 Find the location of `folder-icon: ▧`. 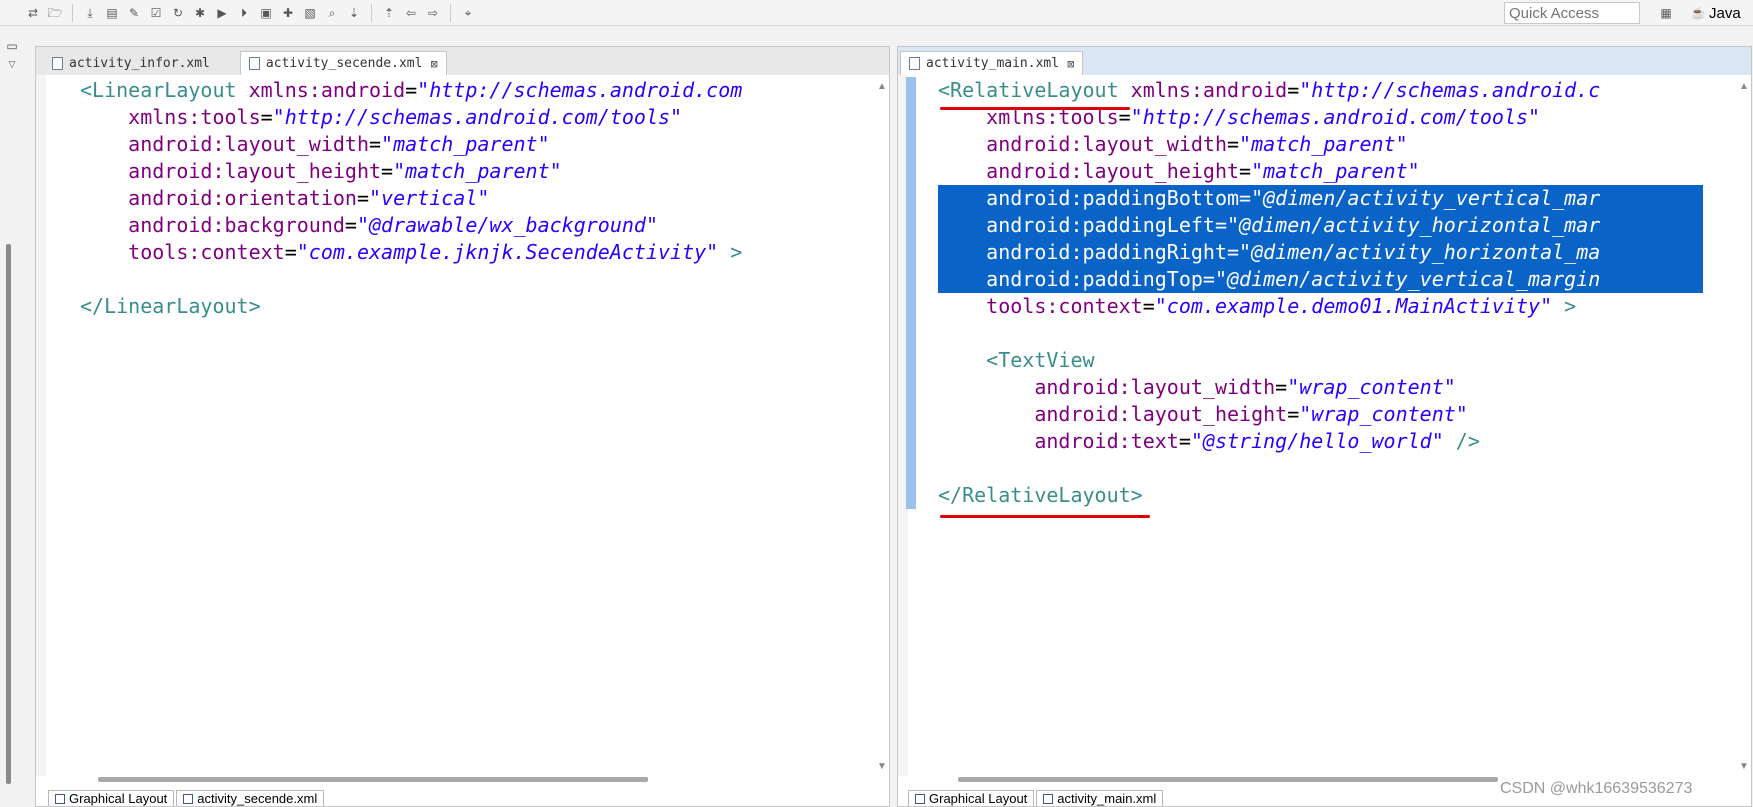

folder-icon: ▧ is located at coordinates (310, 13).